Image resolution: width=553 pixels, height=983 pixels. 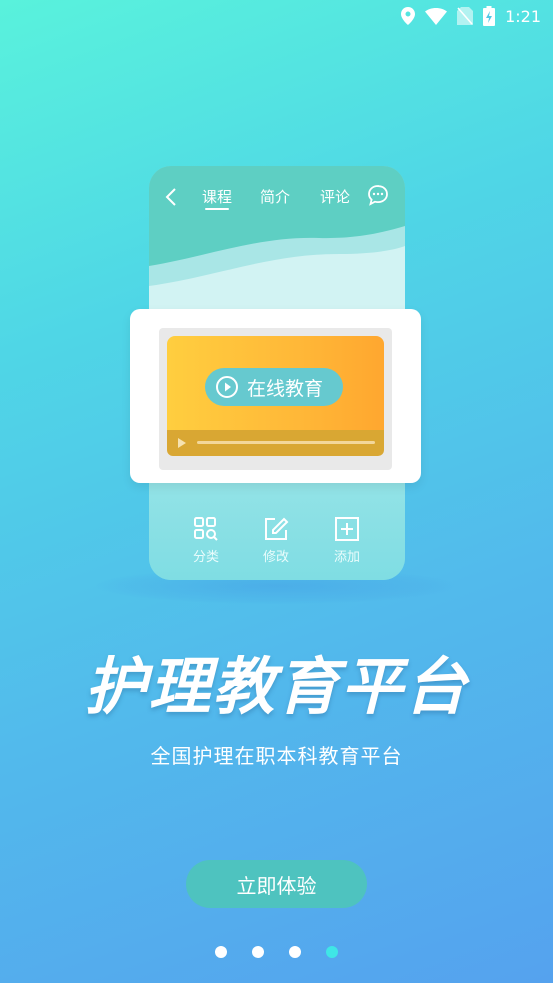 I want to click on battery-charging-icon, so click(x=489, y=16).